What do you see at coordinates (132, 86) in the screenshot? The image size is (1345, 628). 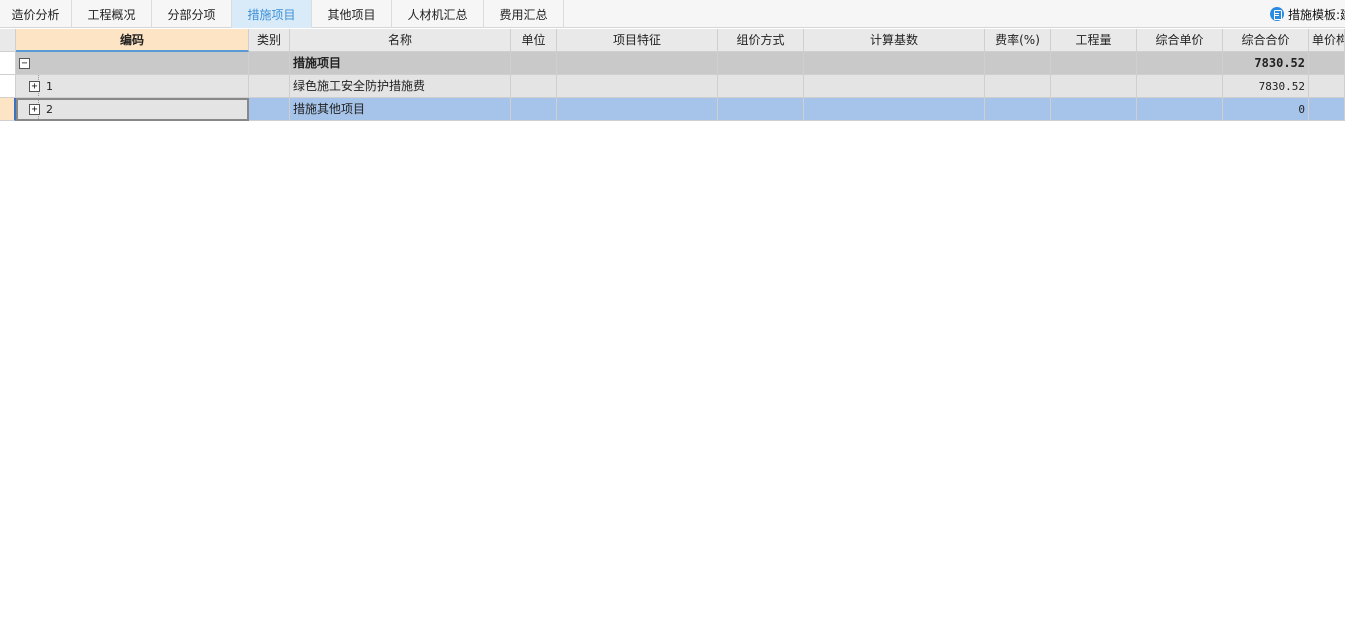 I see `cell-code: + 1` at bounding box center [132, 86].